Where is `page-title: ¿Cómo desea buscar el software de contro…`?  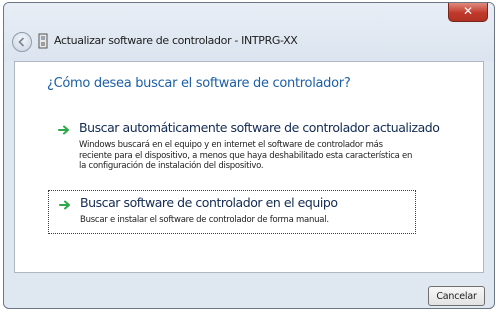 page-title: ¿Cómo desea buscar el software de contro… is located at coordinates (199, 83).